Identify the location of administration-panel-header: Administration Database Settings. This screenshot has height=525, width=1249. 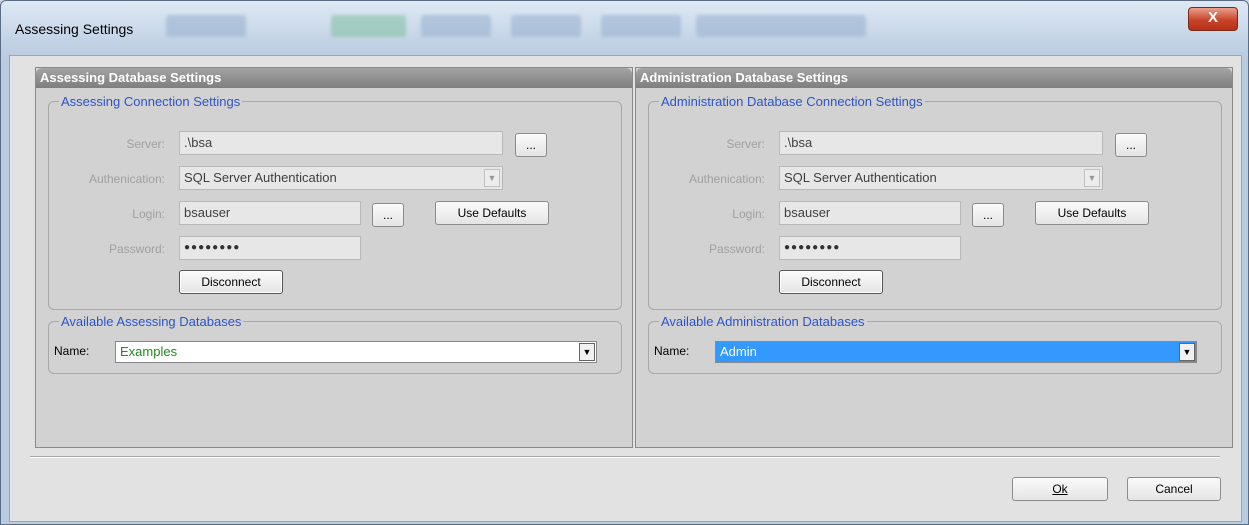
(934, 78).